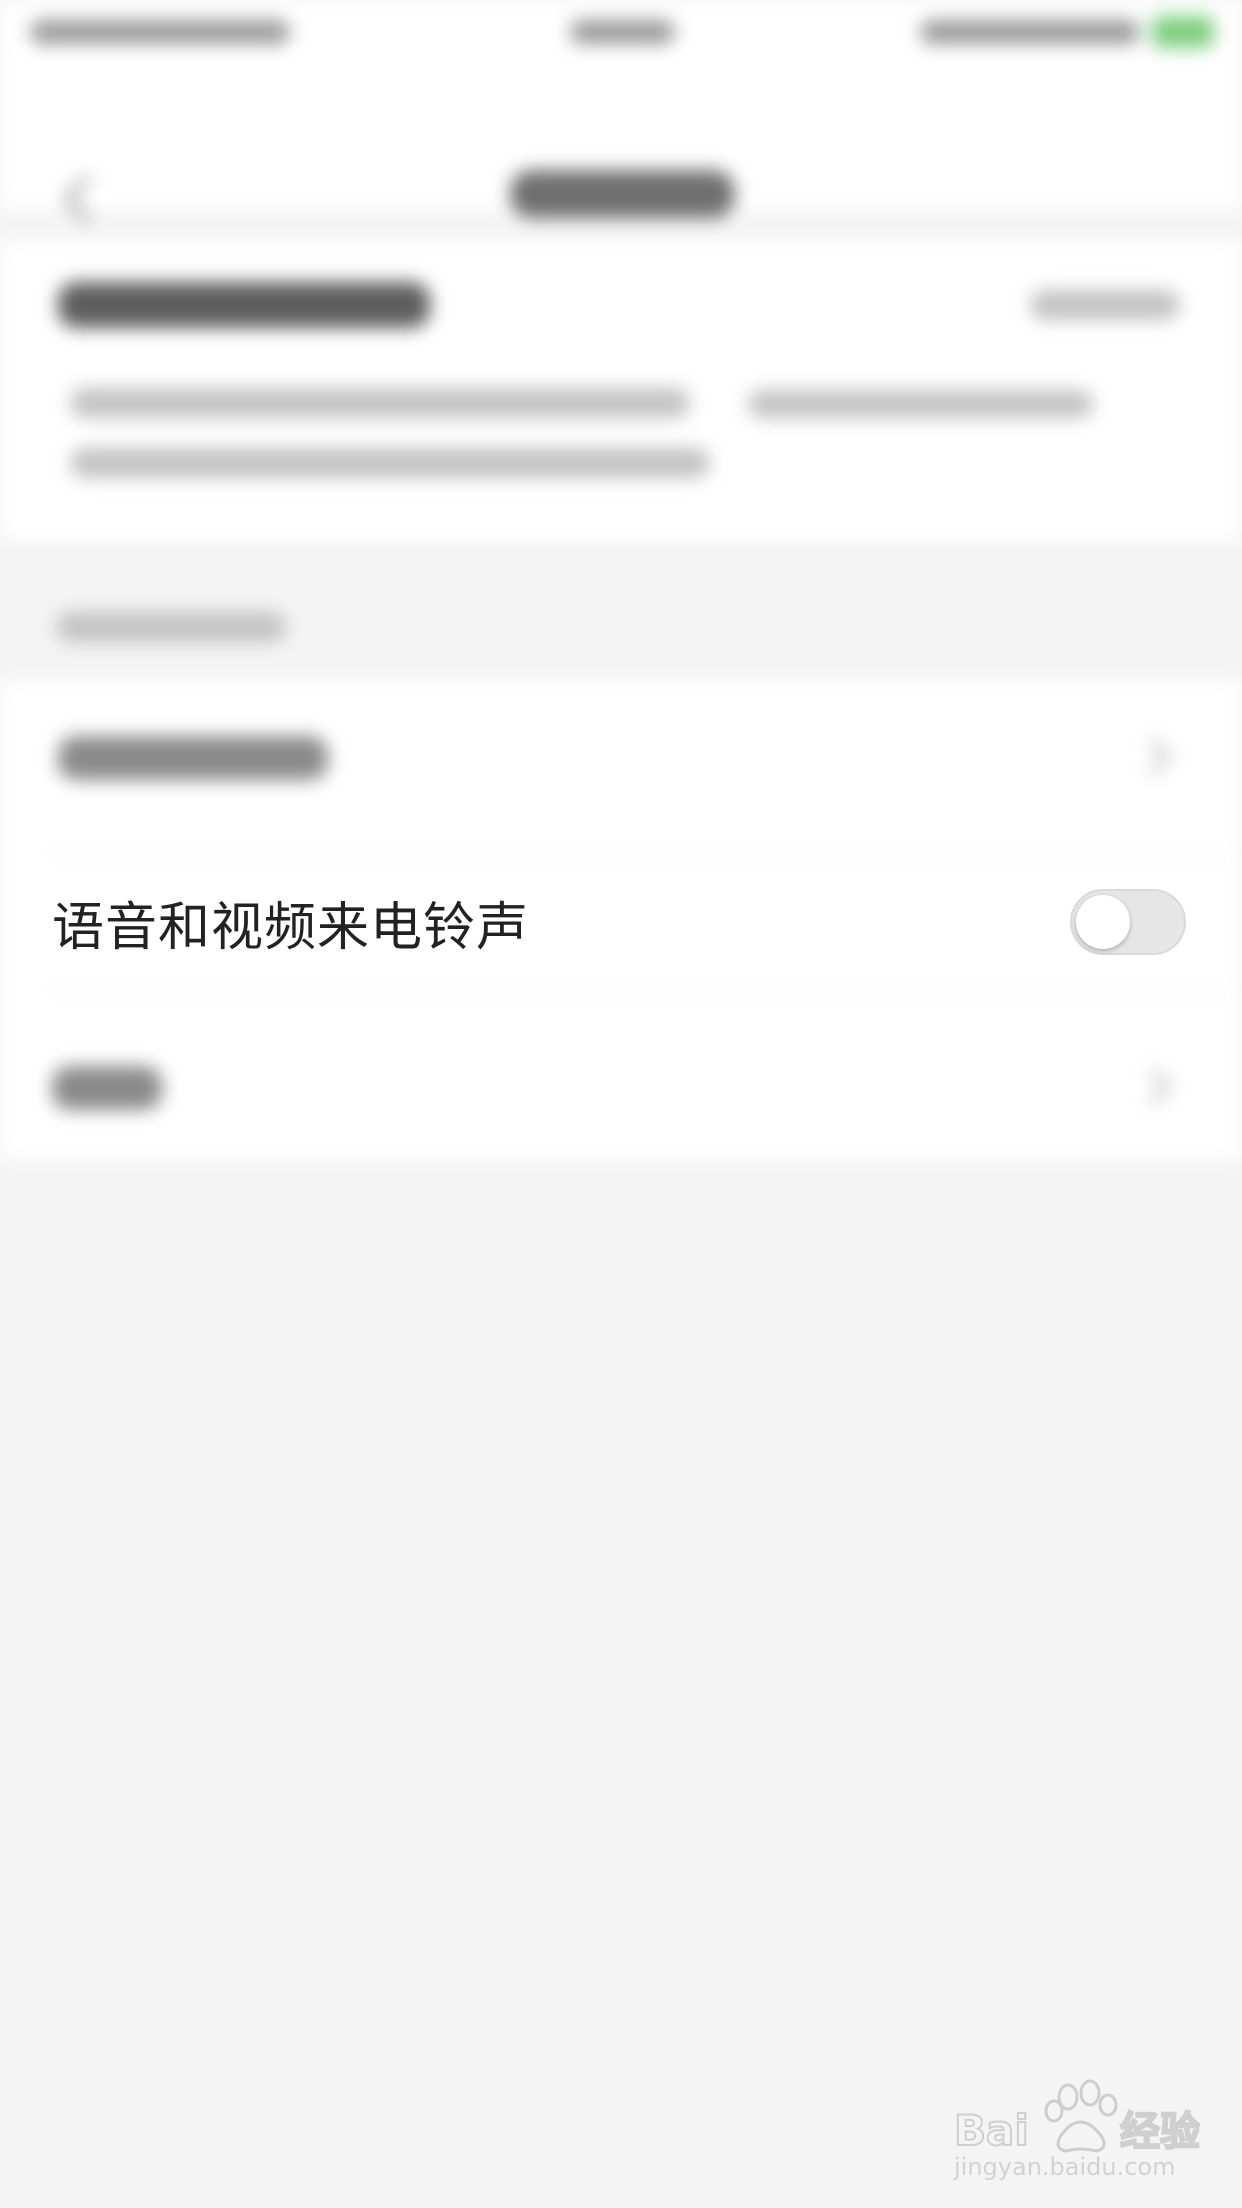 This screenshot has height=2208, width=1242. I want to click on svg-text: Bai, so click(991, 2130).